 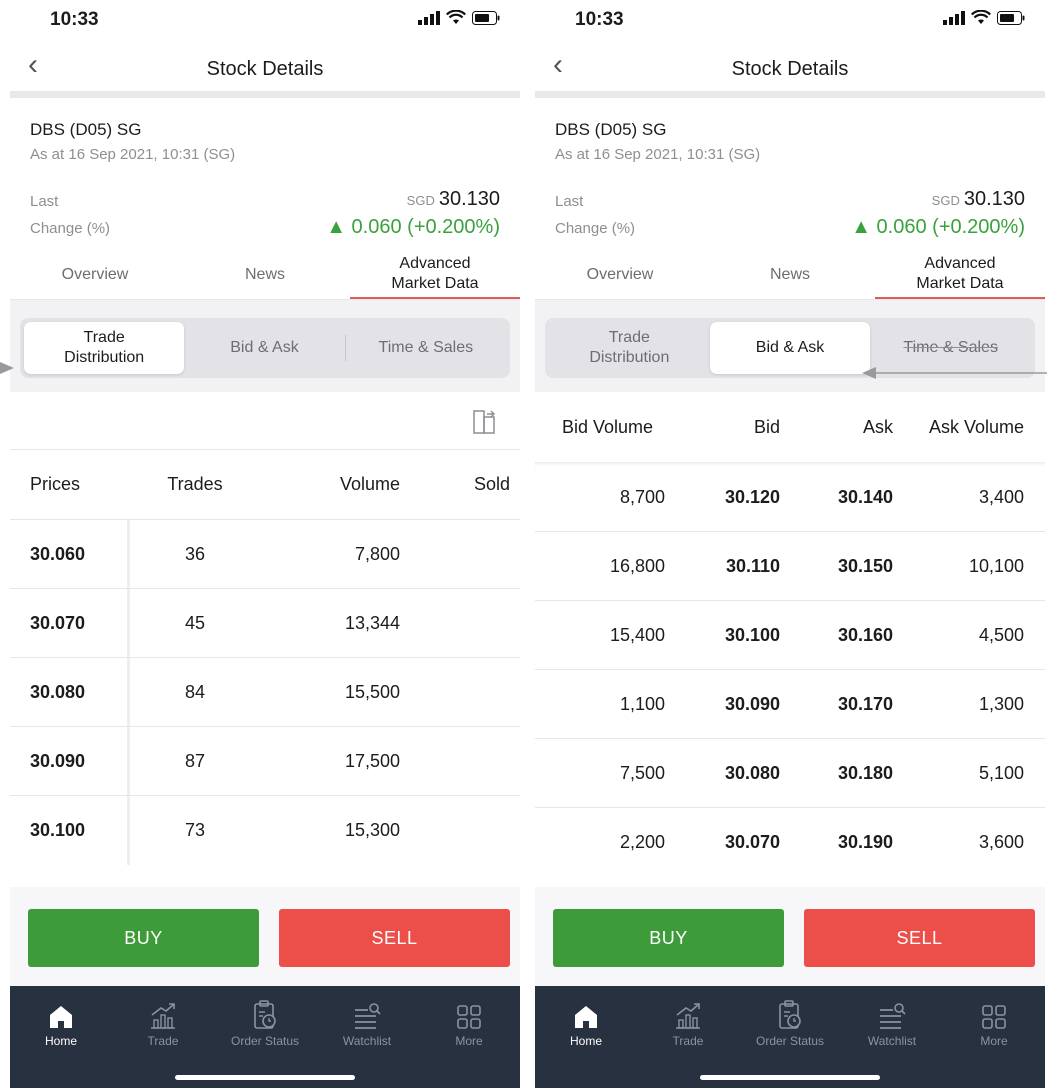 What do you see at coordinates (265, 421) in the screenshot?
I see `table-toolbar` at bounding box center [265, 421].